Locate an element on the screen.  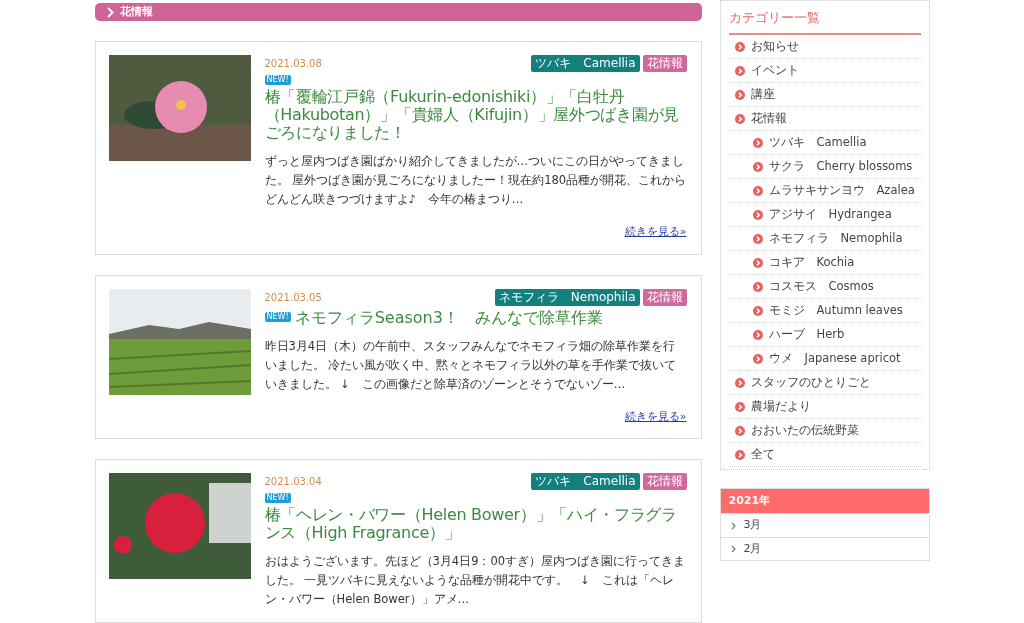
category-link: ウメ Japanese apricot is located at coordinates (834, 358).